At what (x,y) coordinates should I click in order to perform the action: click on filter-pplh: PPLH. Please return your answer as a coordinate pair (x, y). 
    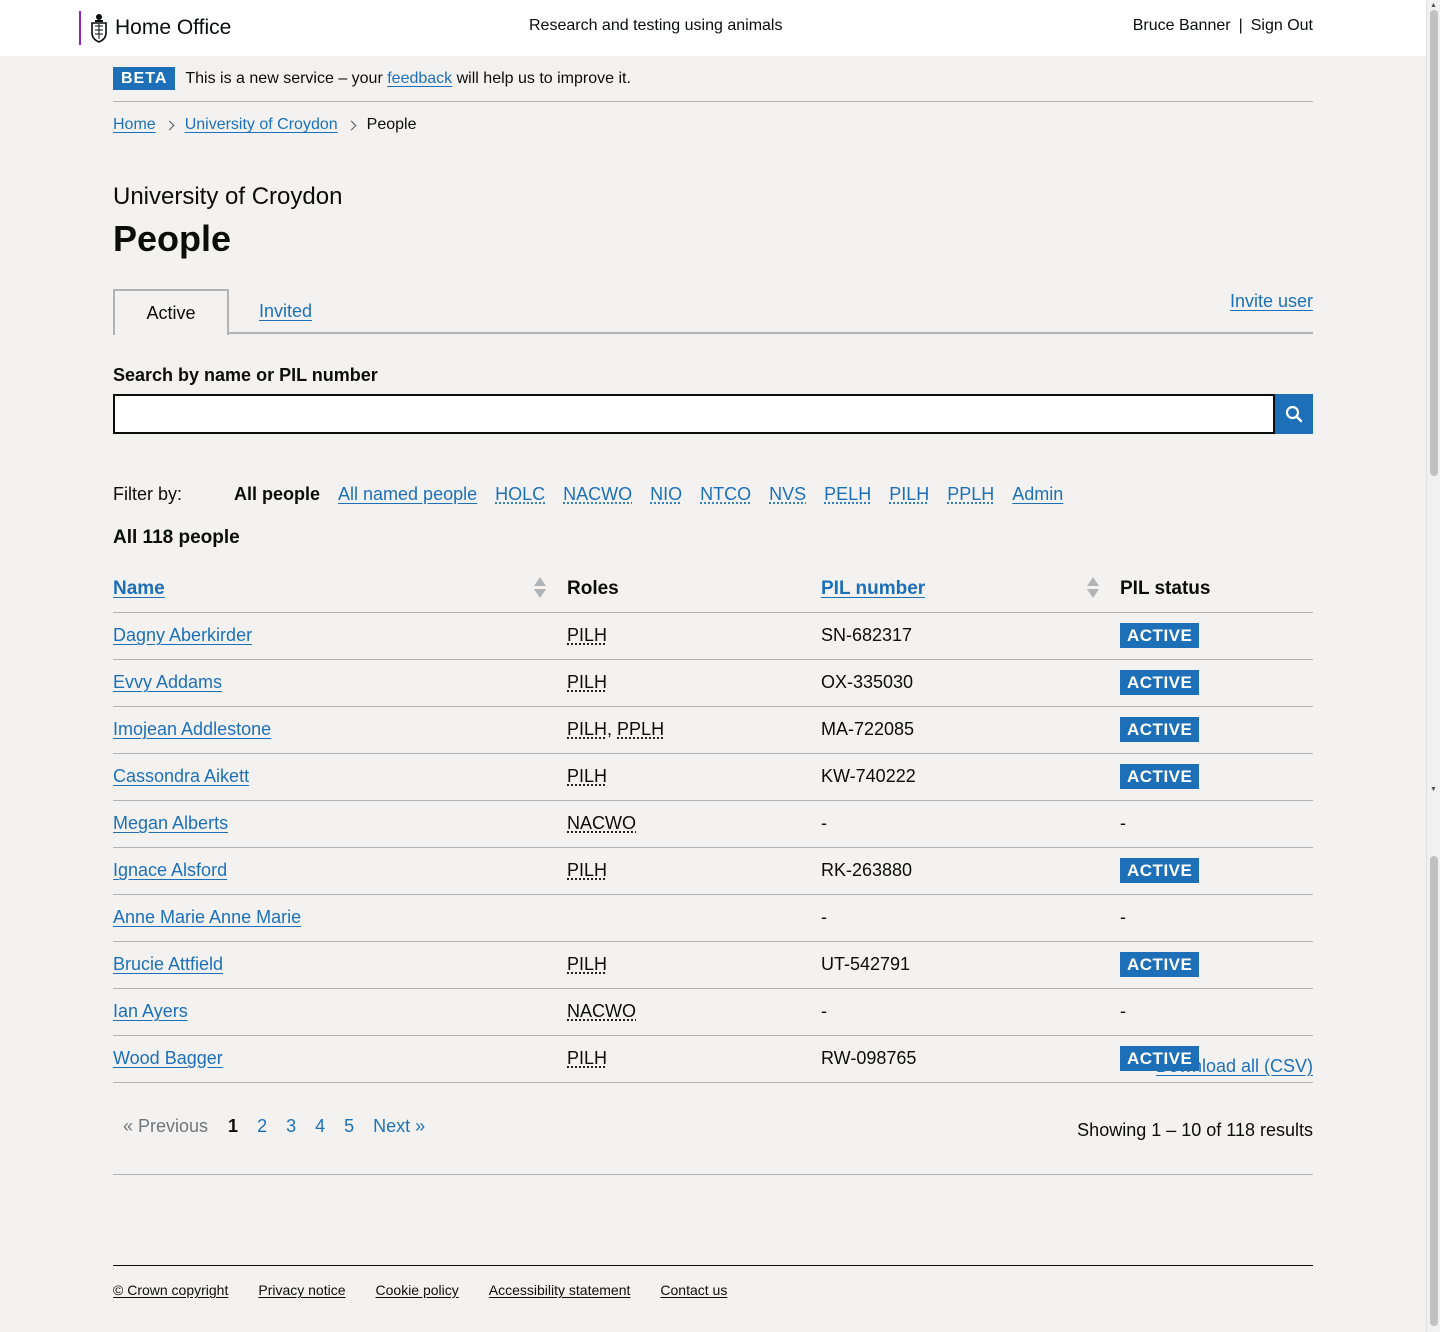
    Looking at the image, I should click on (970, 494).